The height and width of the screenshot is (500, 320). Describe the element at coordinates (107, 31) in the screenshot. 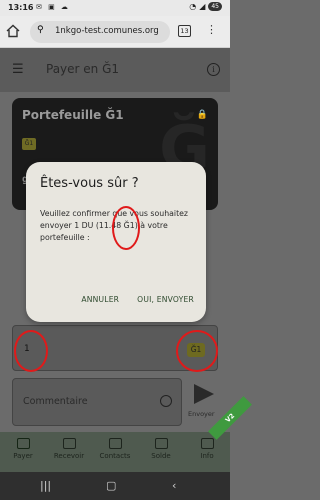

I see `url-text: 1nkgo-test.comunes.org` at that location.